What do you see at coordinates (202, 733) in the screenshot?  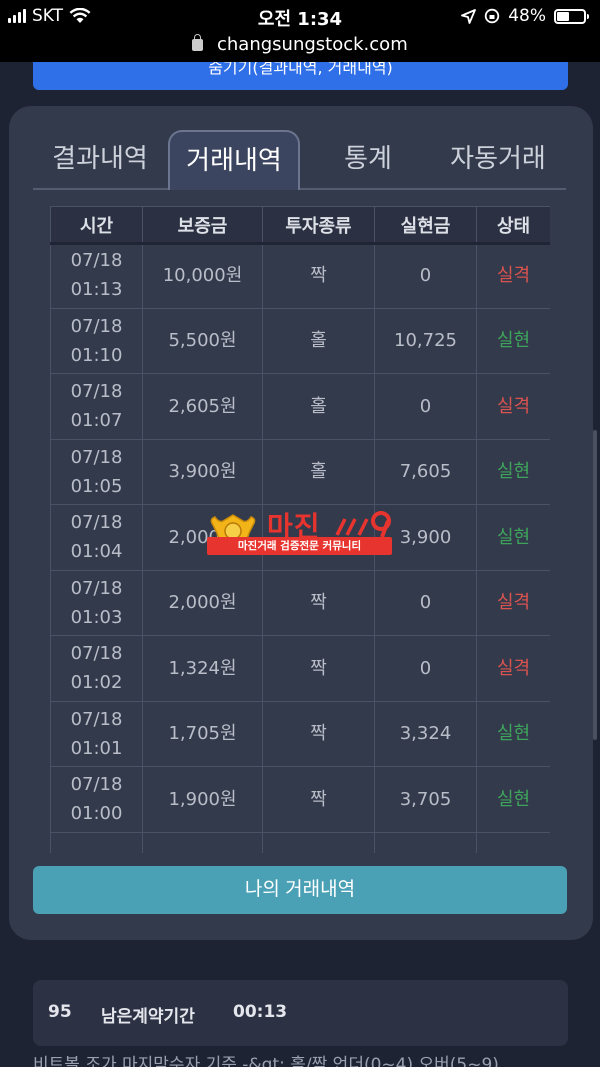 I see `deposit-cell: 1,705원` at bounding box center [202, 733].